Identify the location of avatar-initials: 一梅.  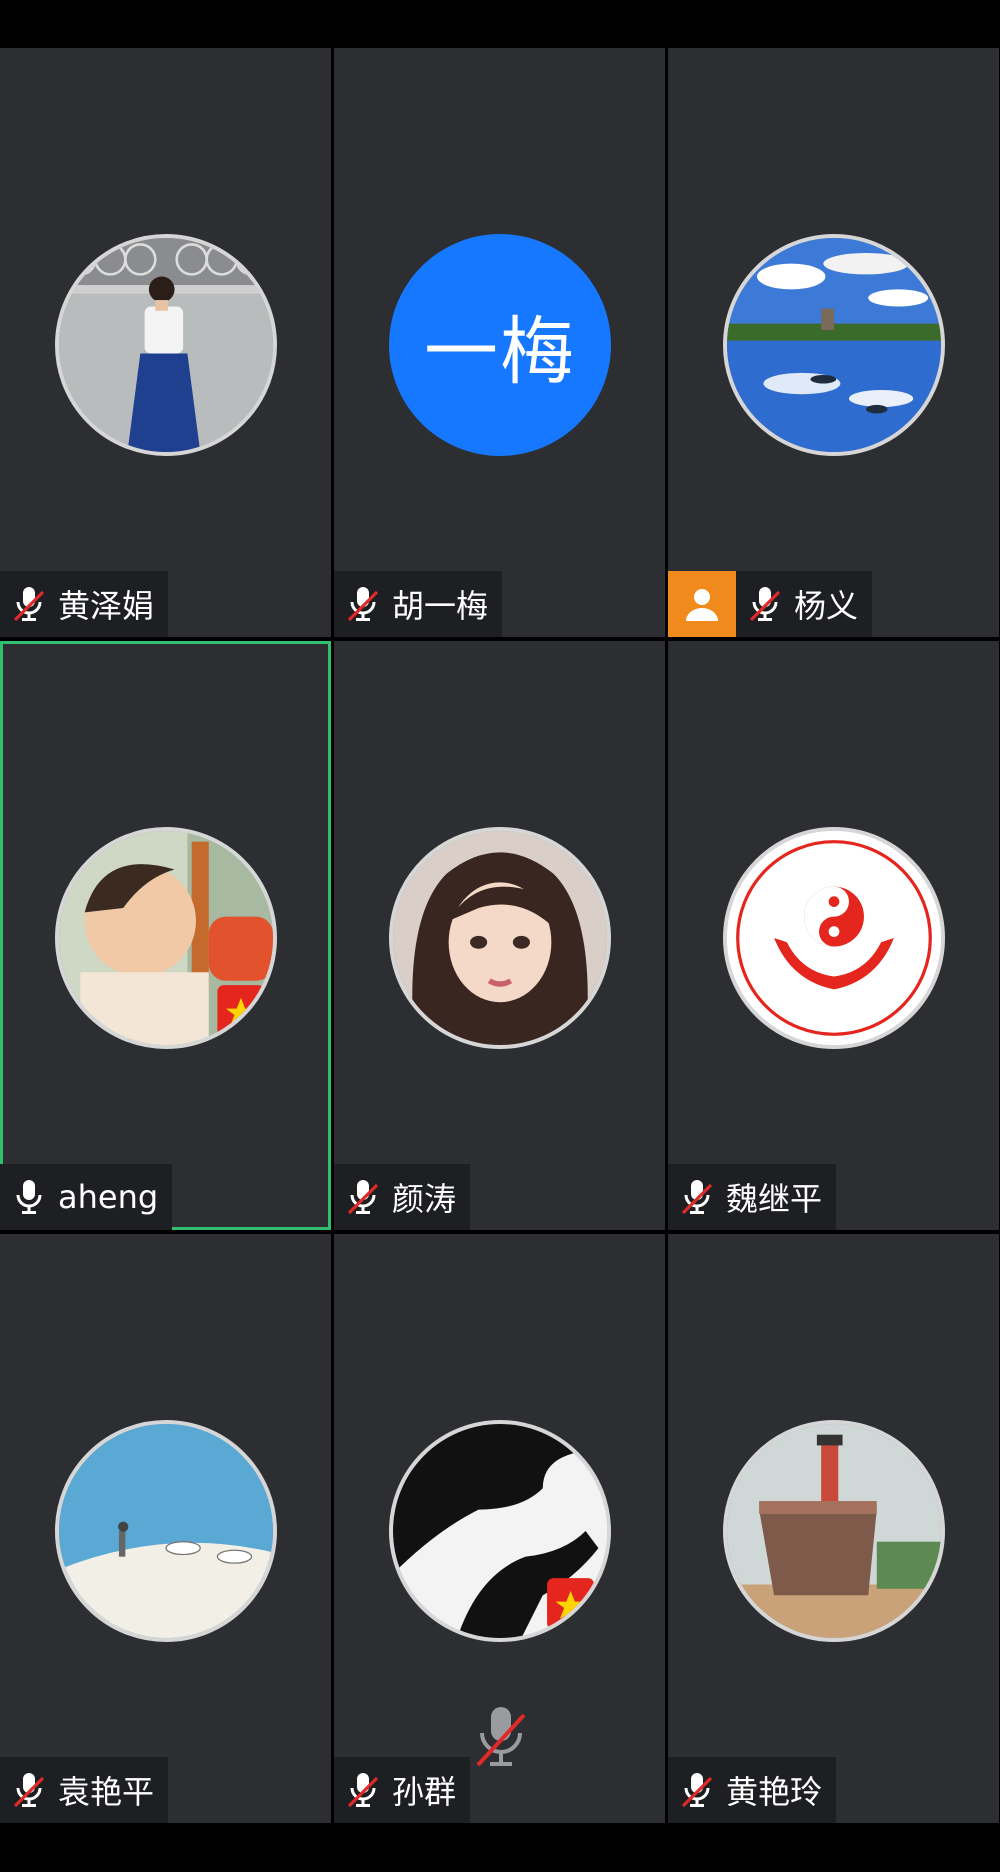
(500, 351).